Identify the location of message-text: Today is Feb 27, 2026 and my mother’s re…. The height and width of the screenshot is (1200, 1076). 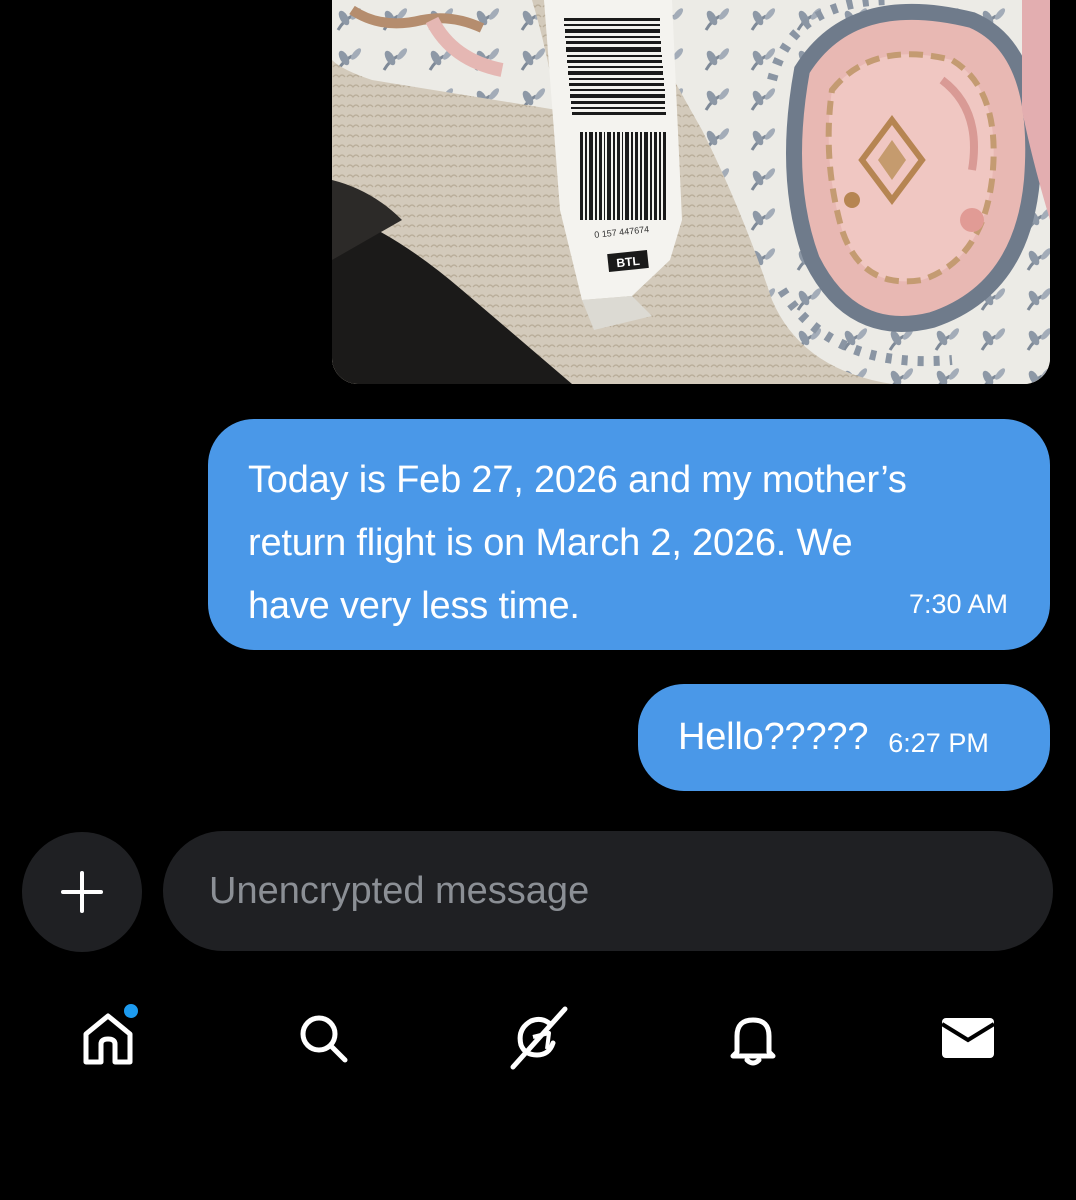
(577, 543).